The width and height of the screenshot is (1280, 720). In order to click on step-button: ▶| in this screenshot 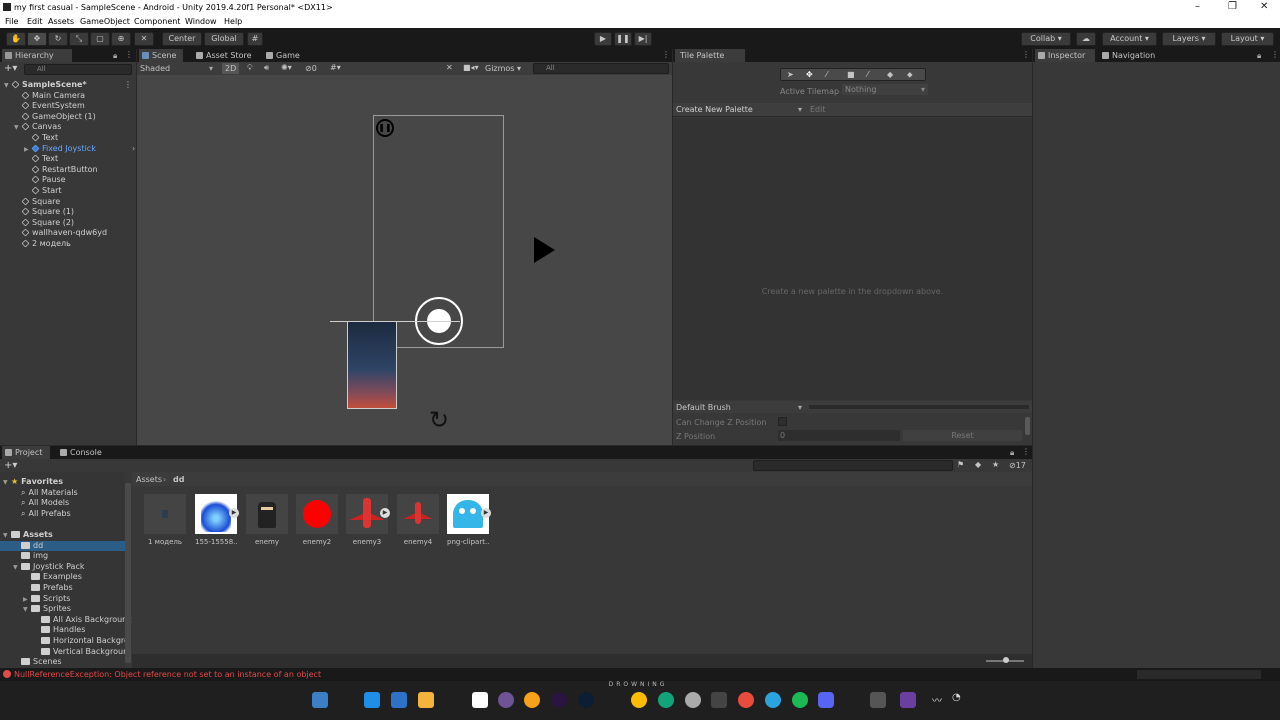, I will do `click(643, 39)`.